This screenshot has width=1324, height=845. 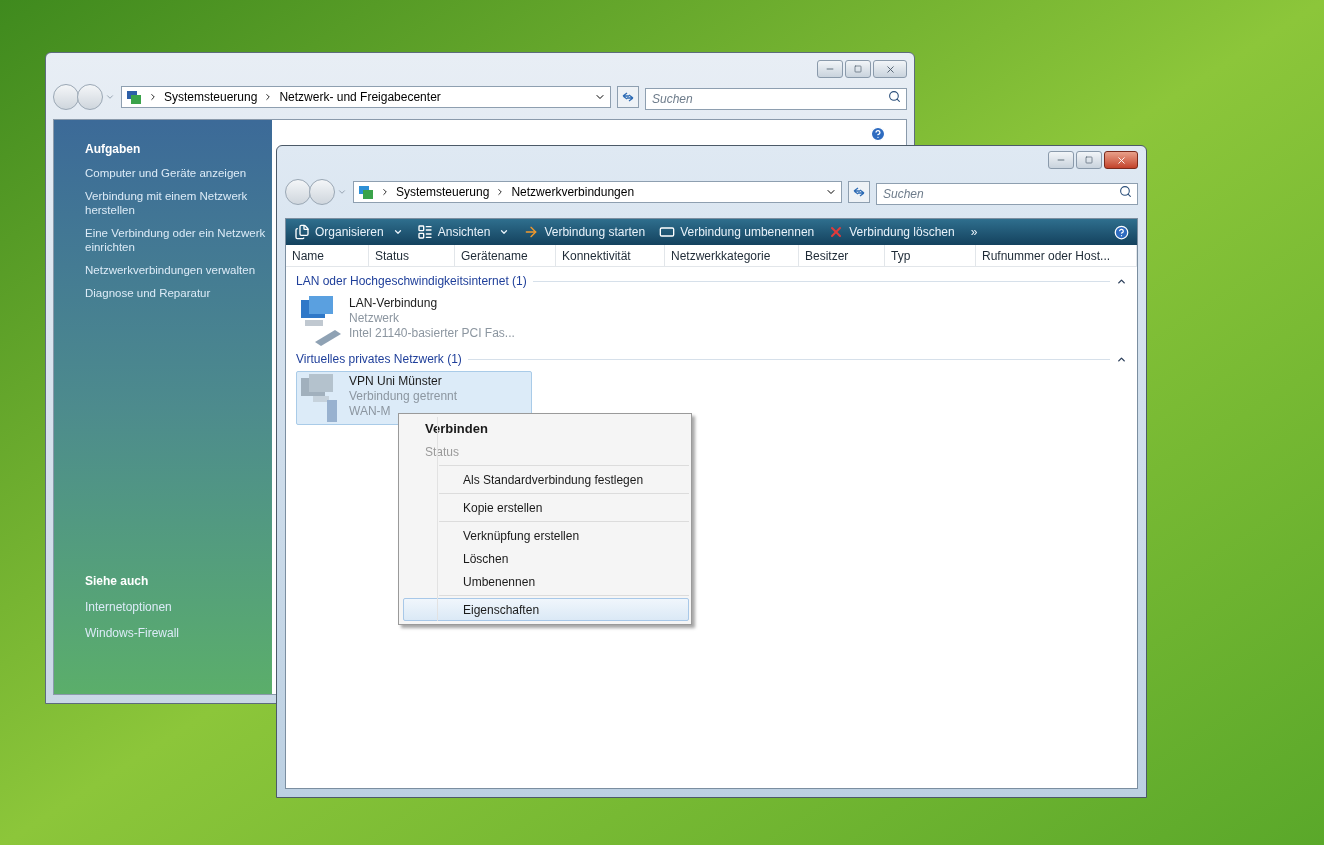 What do you see at coordinates (891, 232) in the screenshot?
I see `toolbar-button: Verbindung löschen` at bounding box center [891, 232].